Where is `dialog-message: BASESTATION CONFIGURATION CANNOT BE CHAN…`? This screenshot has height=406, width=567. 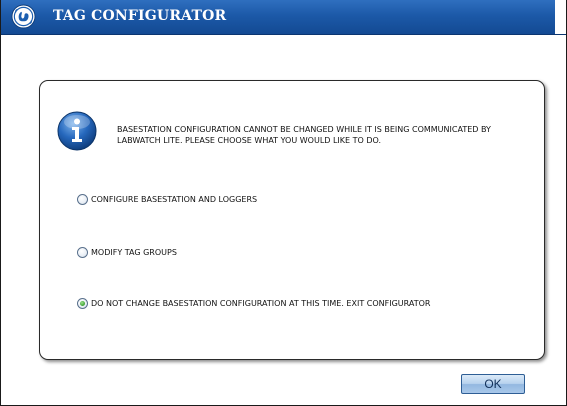 dialog-message: BASESTATION CONFIGURATION CANNOT BE CHAN… is located at coordinates (304, 135).